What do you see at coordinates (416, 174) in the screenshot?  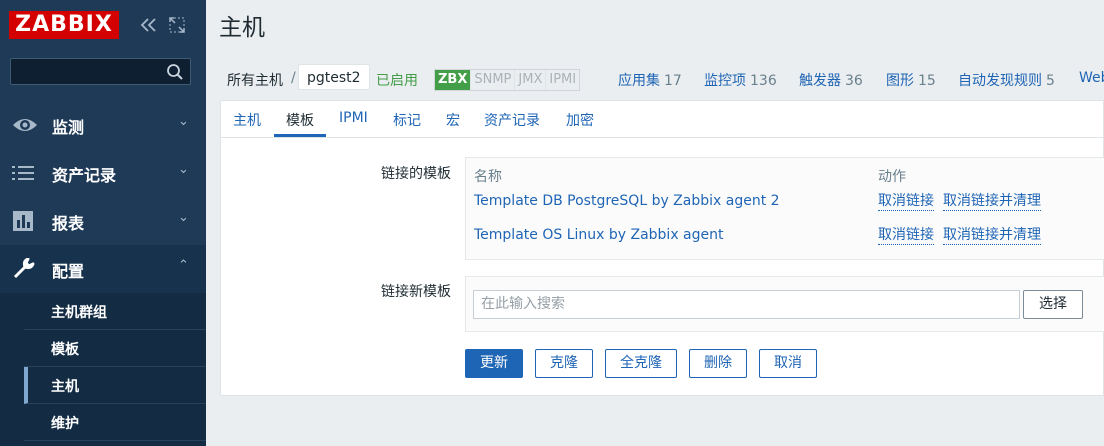 I see `linked-templates-label: 链接的模板` at bounding box center [416, 174].